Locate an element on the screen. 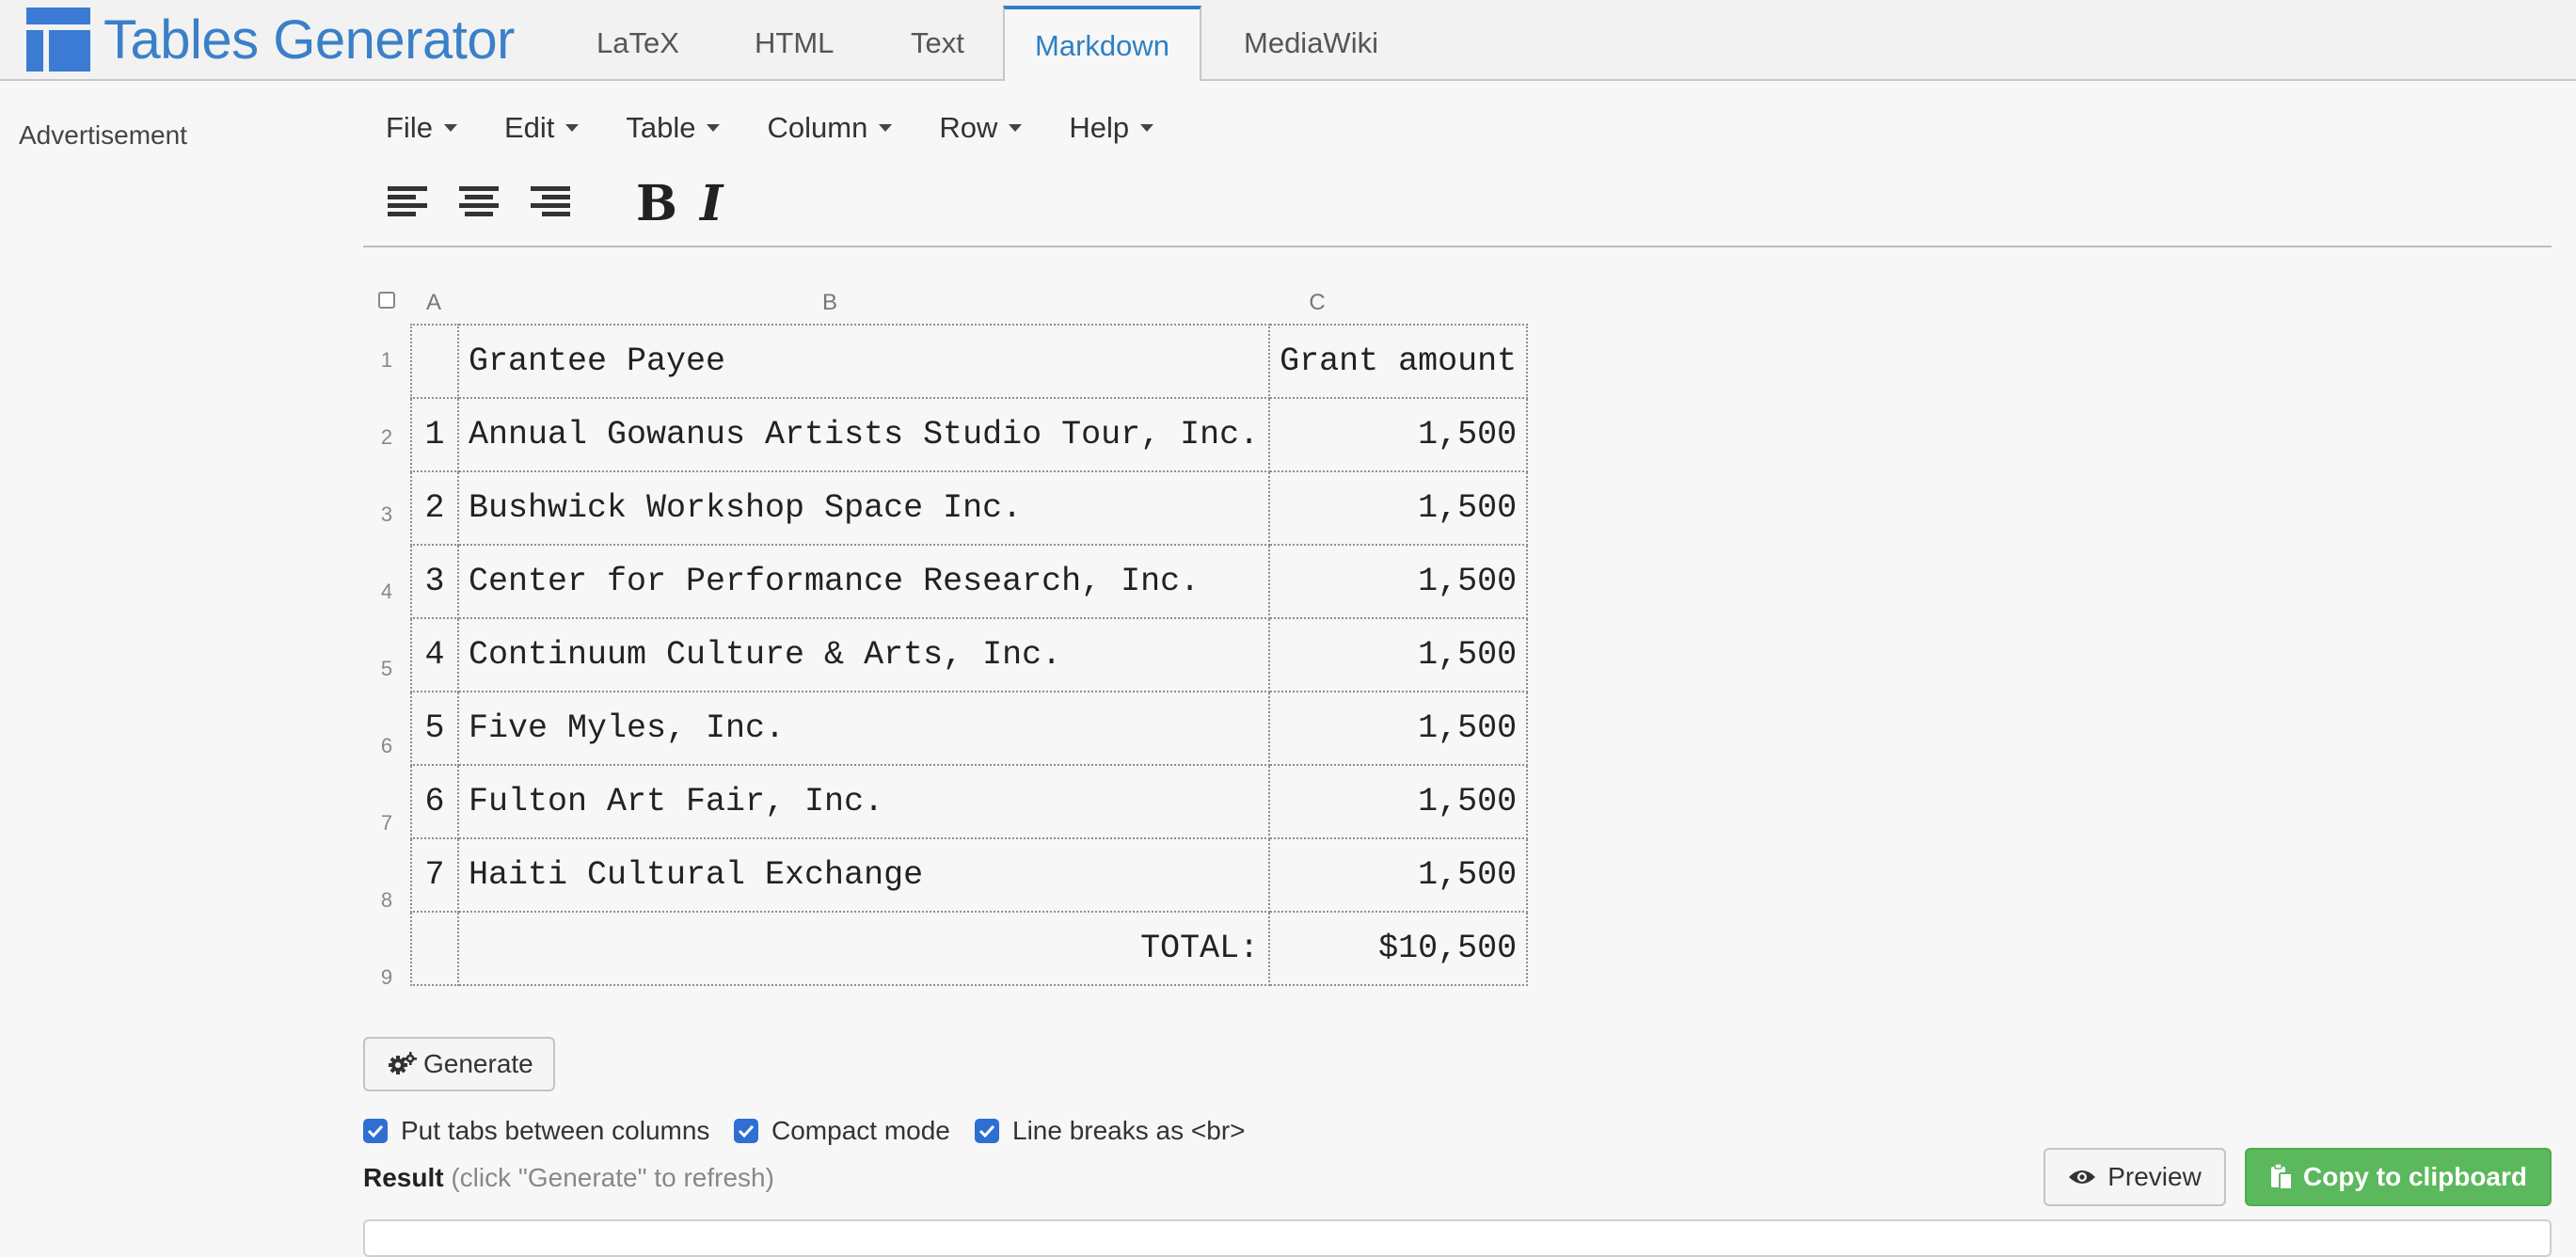  option-compact-mode: Compact mode is located at coordinates (842, 1131).